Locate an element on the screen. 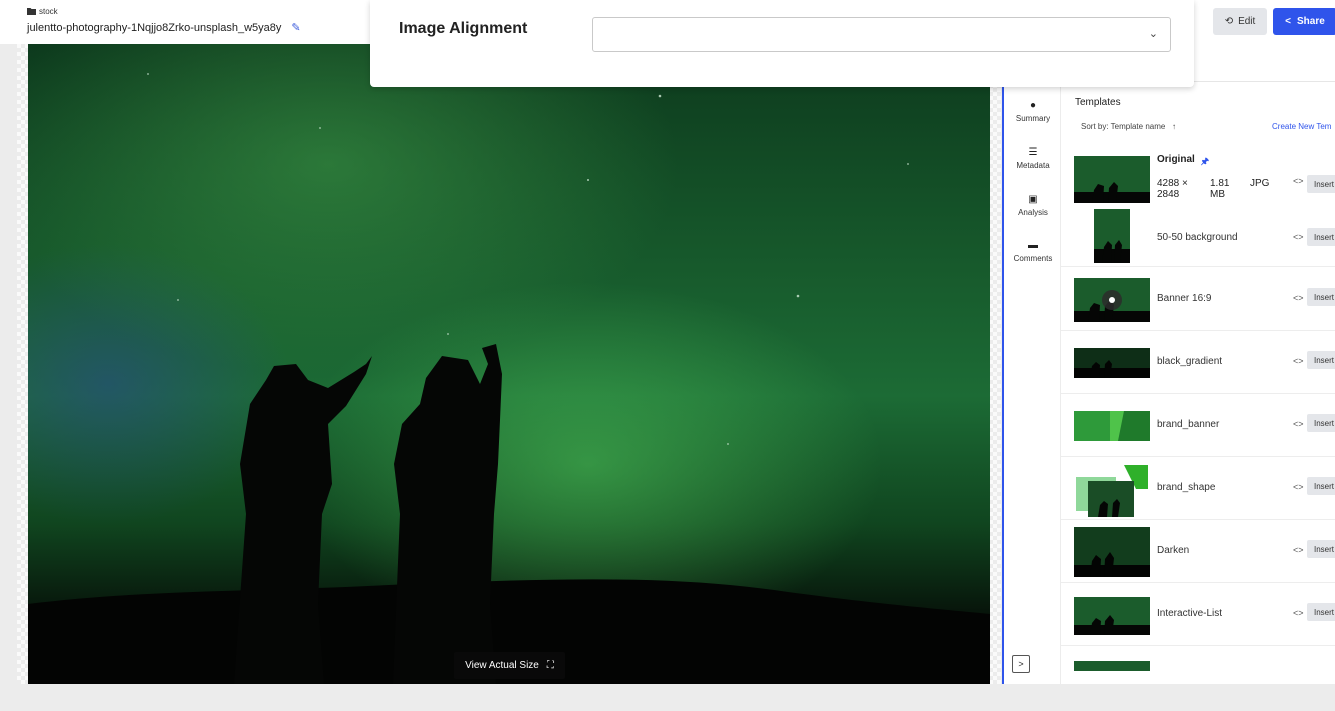 The width and height of the screenshot is (1335, 711). folder-breadcrumb: stock is located at coordinates (42, 11).